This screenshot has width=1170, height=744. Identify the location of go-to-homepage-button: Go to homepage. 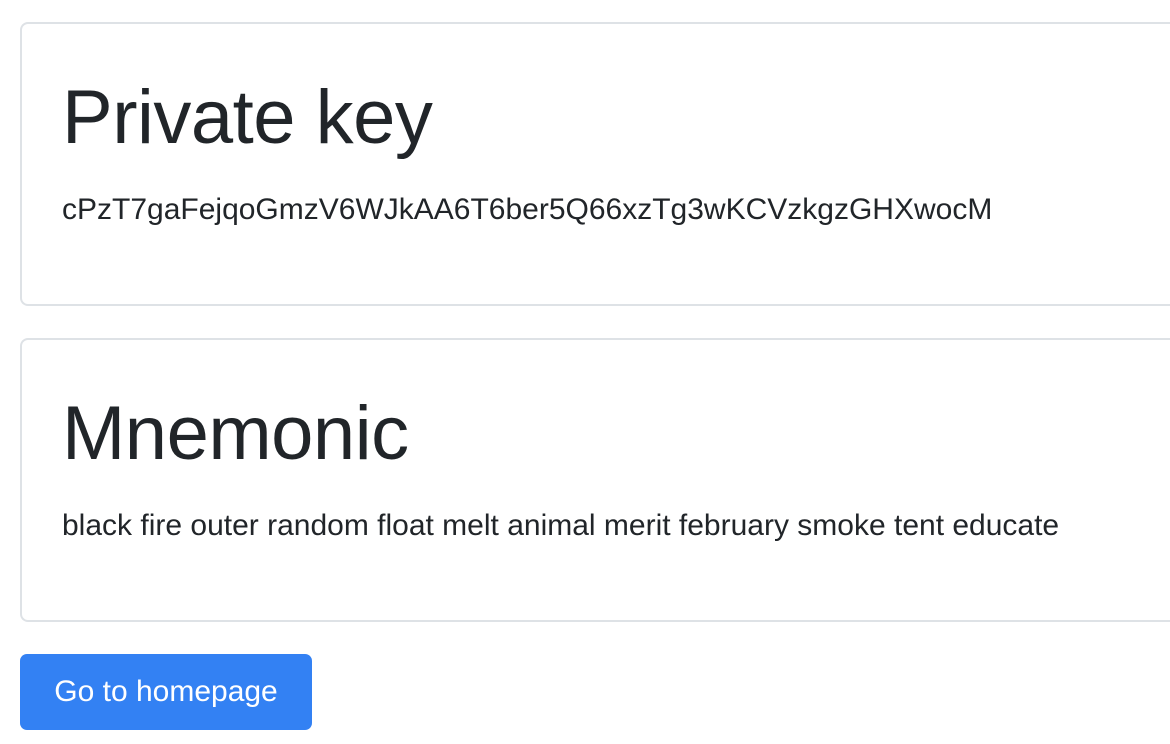
(166, 692).